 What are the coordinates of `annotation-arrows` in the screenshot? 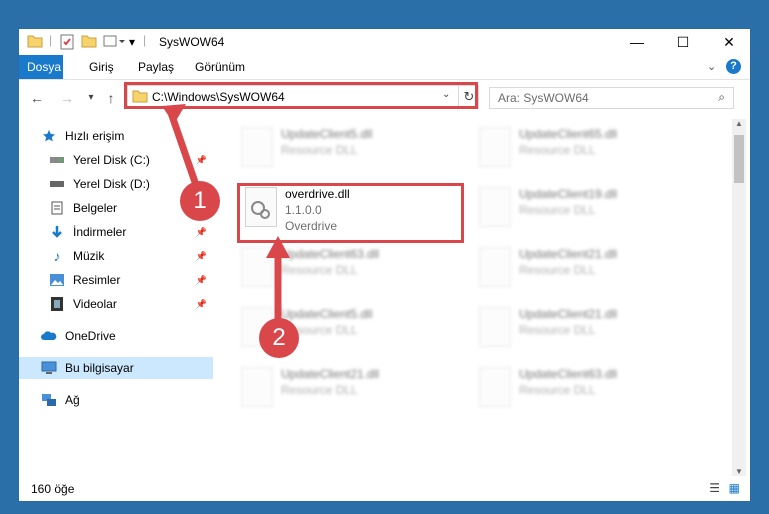 It's located at (226, 212).